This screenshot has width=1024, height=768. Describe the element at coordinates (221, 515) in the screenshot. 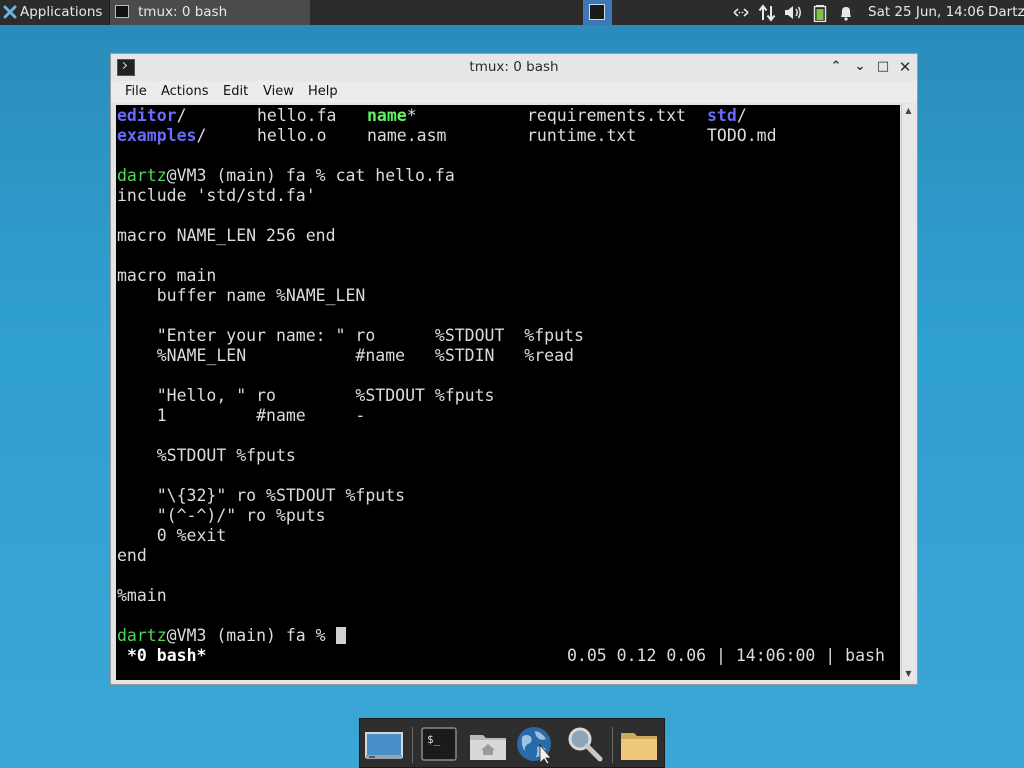

I see `code-line: "(^-^)/" ro %puts` at that location.